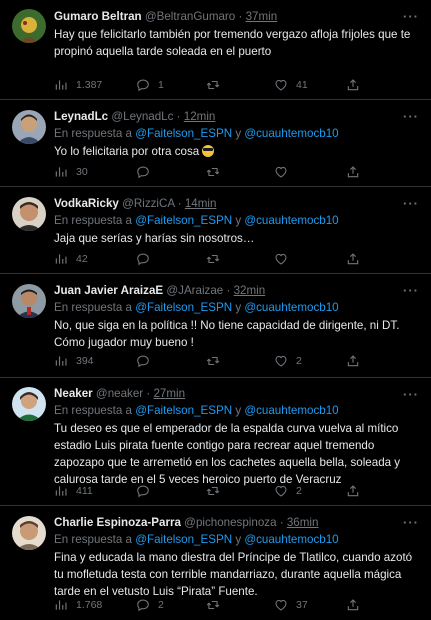 The image size is (431, 620). Describe the element at coordinates (98, 16) in the screenshot. I see `display-name: Gumaro Beltran` at that location.